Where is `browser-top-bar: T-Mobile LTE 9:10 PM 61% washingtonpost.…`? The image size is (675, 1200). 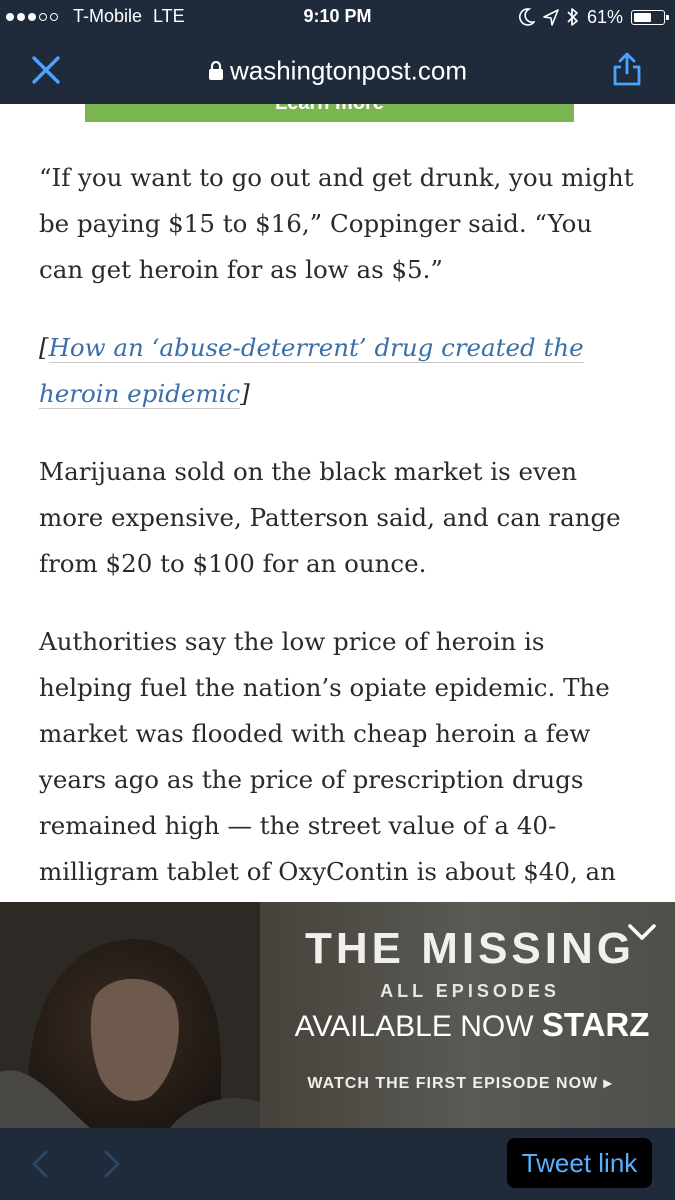 browser-top-bar: T-Mobile LTE 9:10 PM 61% washingtonpost.… is located at coordinates (337, 52).